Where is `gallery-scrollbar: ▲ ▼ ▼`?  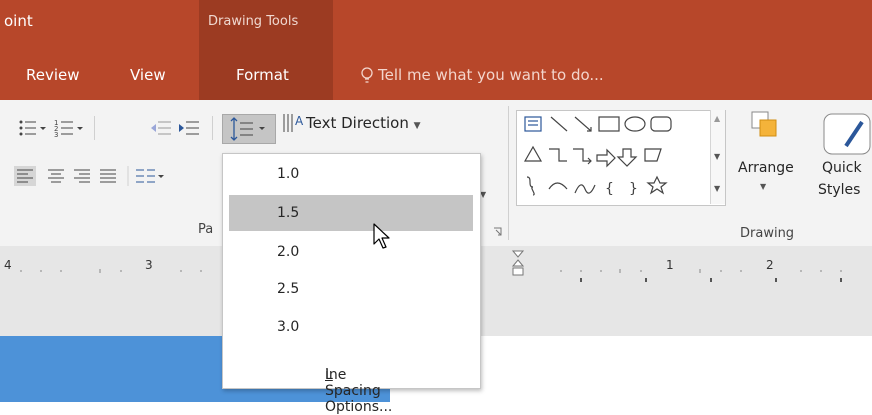
gallery-scrollbar: ▲ ▼ ▼ is located at coordinates (717, 157).